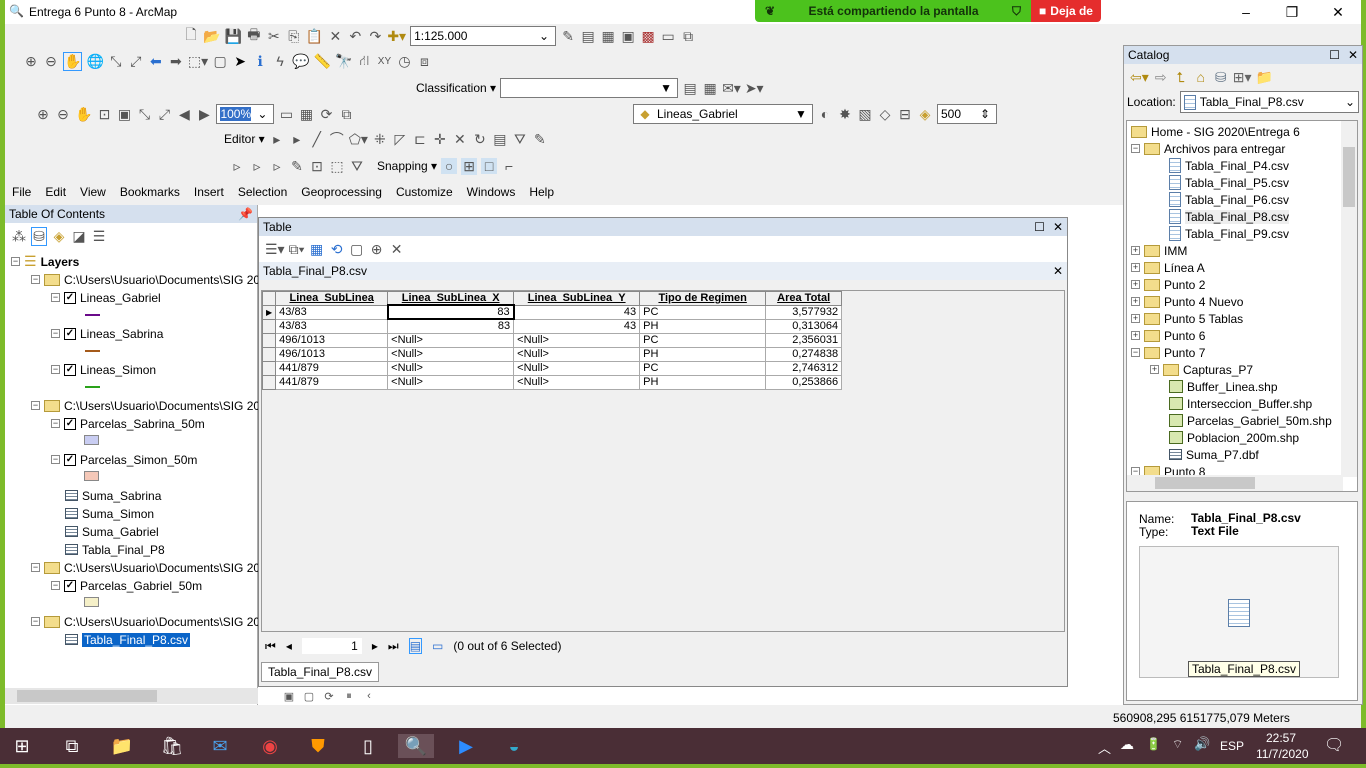 The image size is (1366, 768). Describe the element at coordinates (51, 61) in the screenshot. I see `zoom-out-icon: ⊖` at that location.